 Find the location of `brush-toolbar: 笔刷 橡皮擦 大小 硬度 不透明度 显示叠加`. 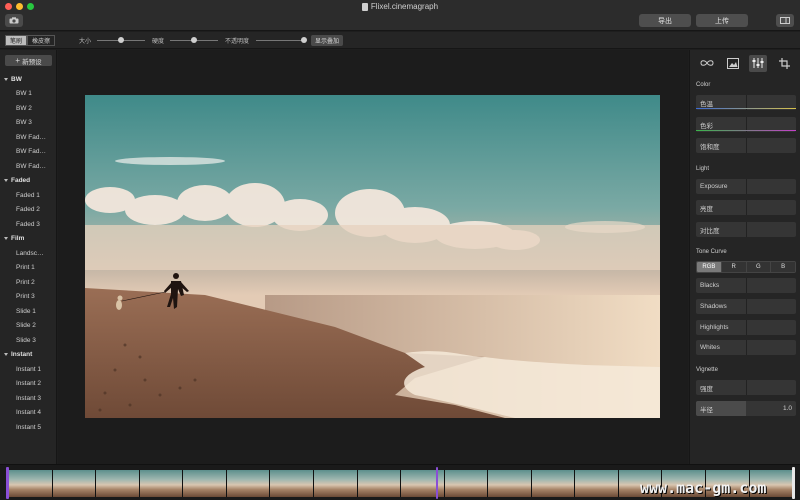

brush-toolbar: 笔刷 橡皮擦 大小 硬度 不透明度 显示叠加 is located at coordinates (400, 40).